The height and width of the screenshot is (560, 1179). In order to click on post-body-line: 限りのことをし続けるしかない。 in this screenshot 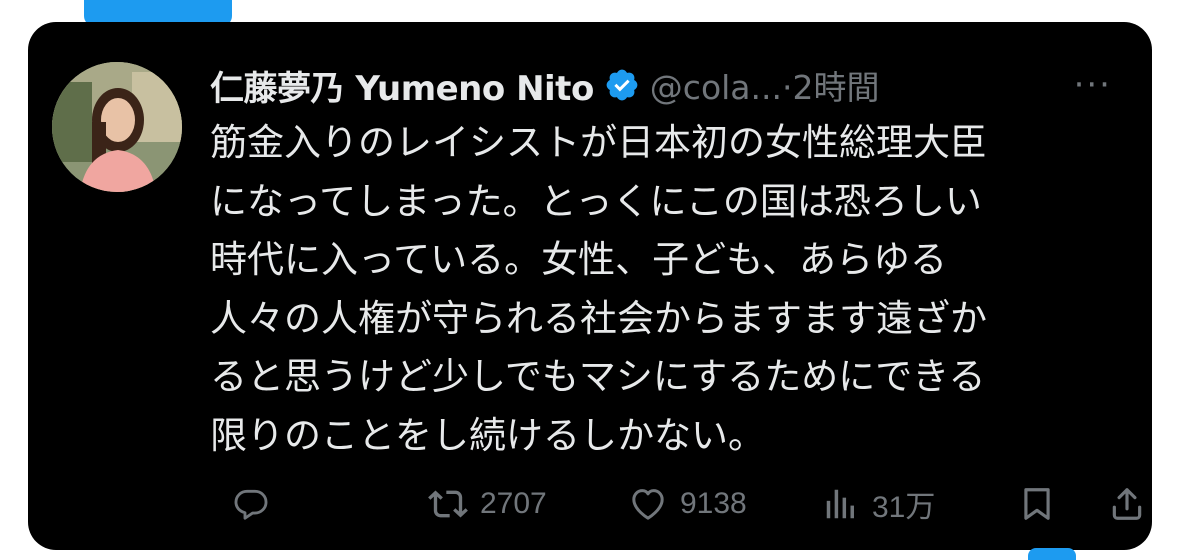, I will do `click(487, 435)`.